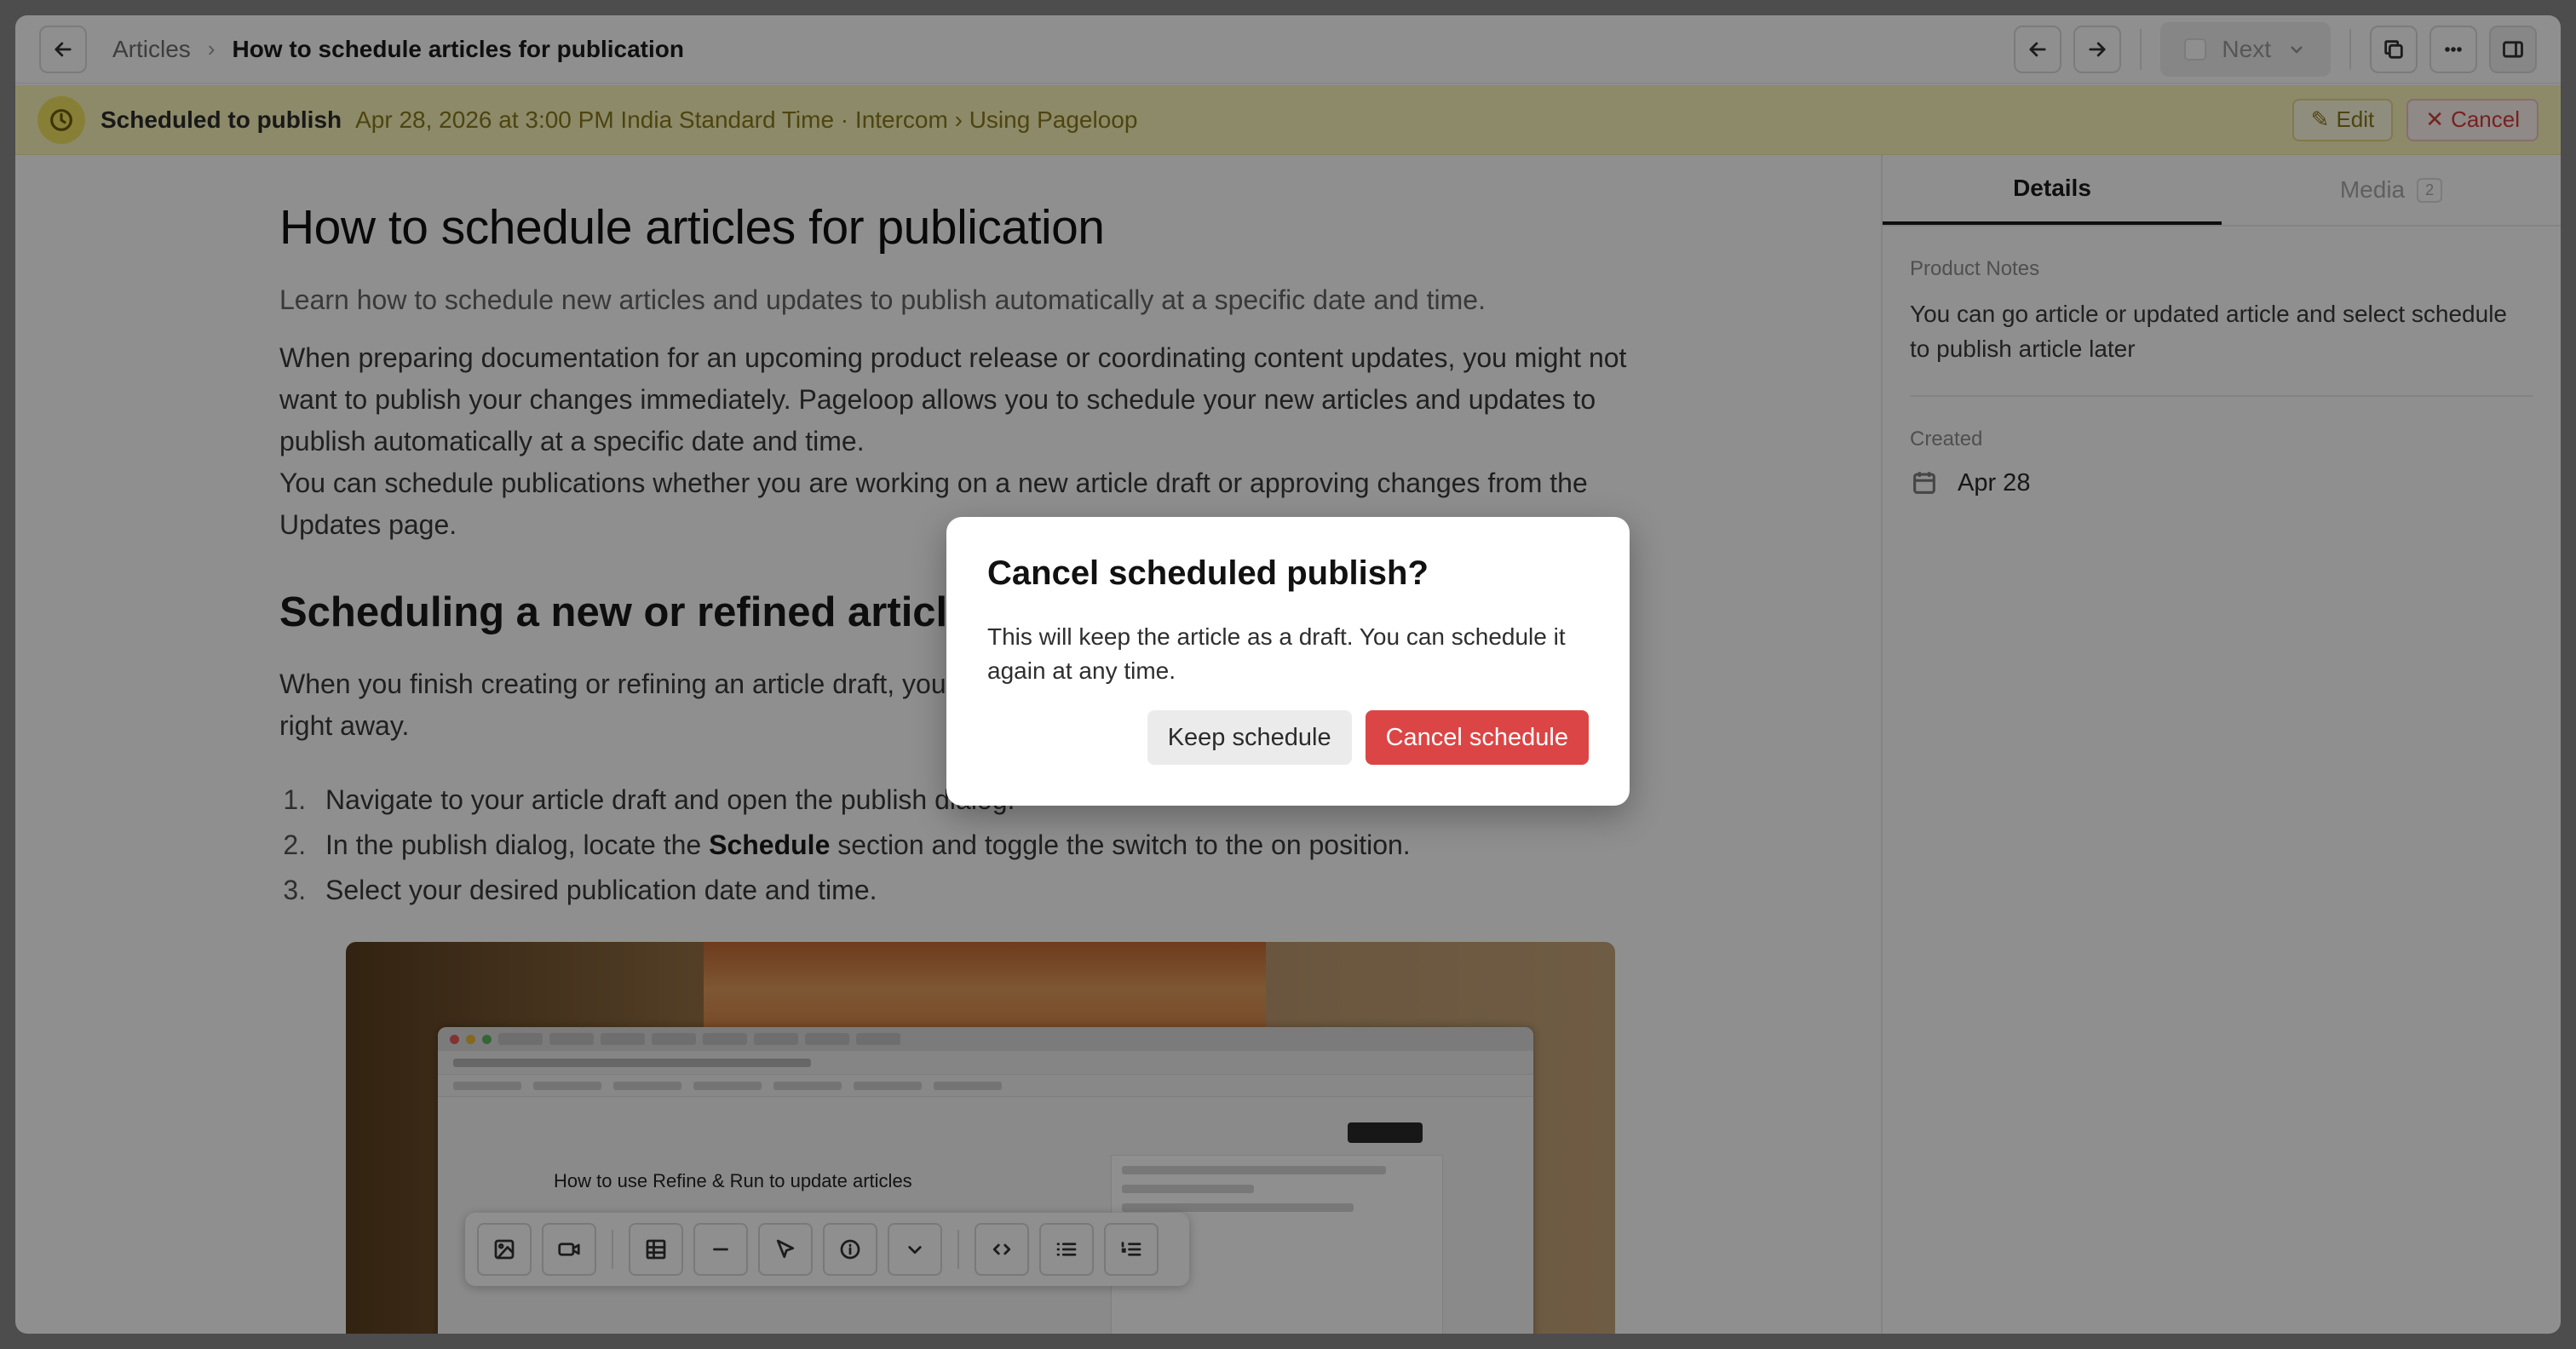  What do you see at coordinates (1208, 573) in the screenshot?
I see `dialog-title: Cancel scheduled publish?` at bounding box center [1208, 573].